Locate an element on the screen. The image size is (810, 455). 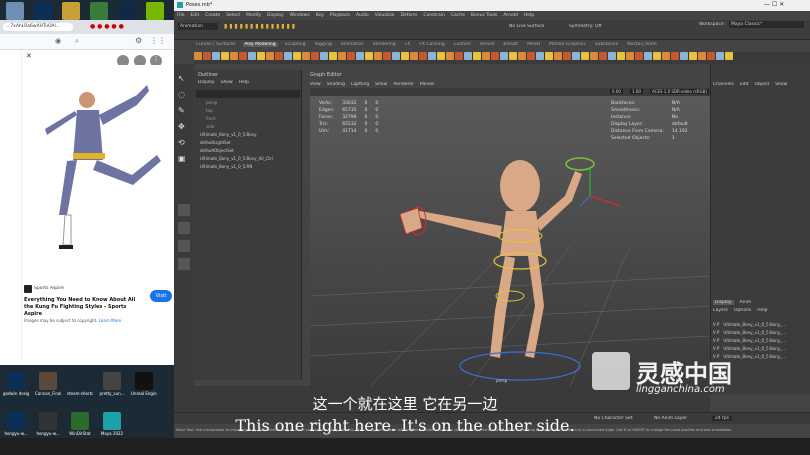
outliner-item: top is located at coordinates (248, 112).